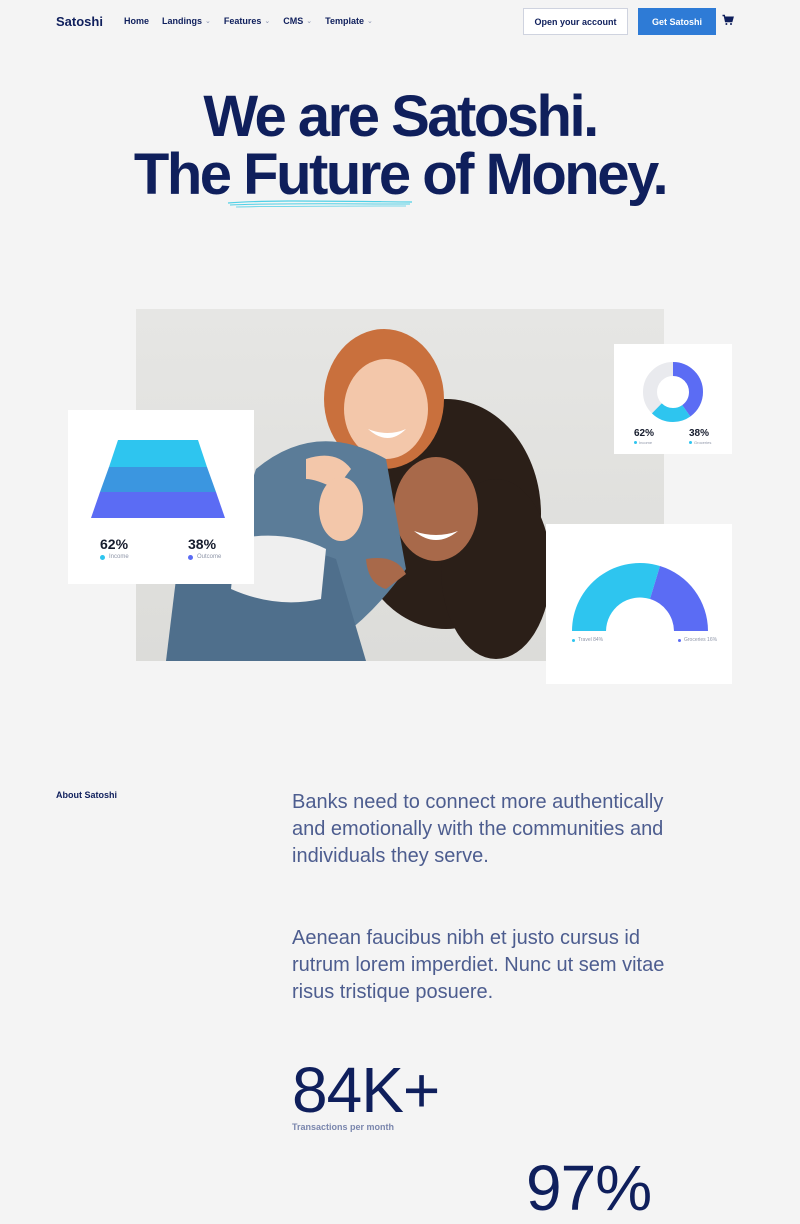 The height and width of the screenshot is (1224, 800). I want to click on stat-transactions-value: 84K+, so click(366, 1090).